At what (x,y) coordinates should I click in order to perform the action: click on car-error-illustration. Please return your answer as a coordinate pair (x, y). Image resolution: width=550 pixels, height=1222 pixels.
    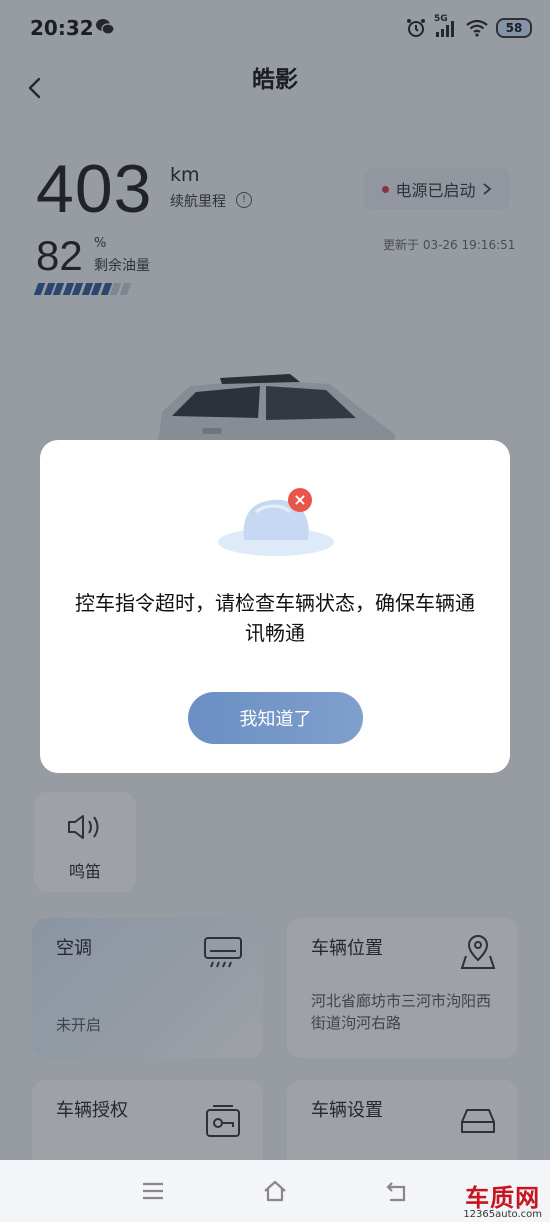
    Looking at the image, I should click on (276, 527).